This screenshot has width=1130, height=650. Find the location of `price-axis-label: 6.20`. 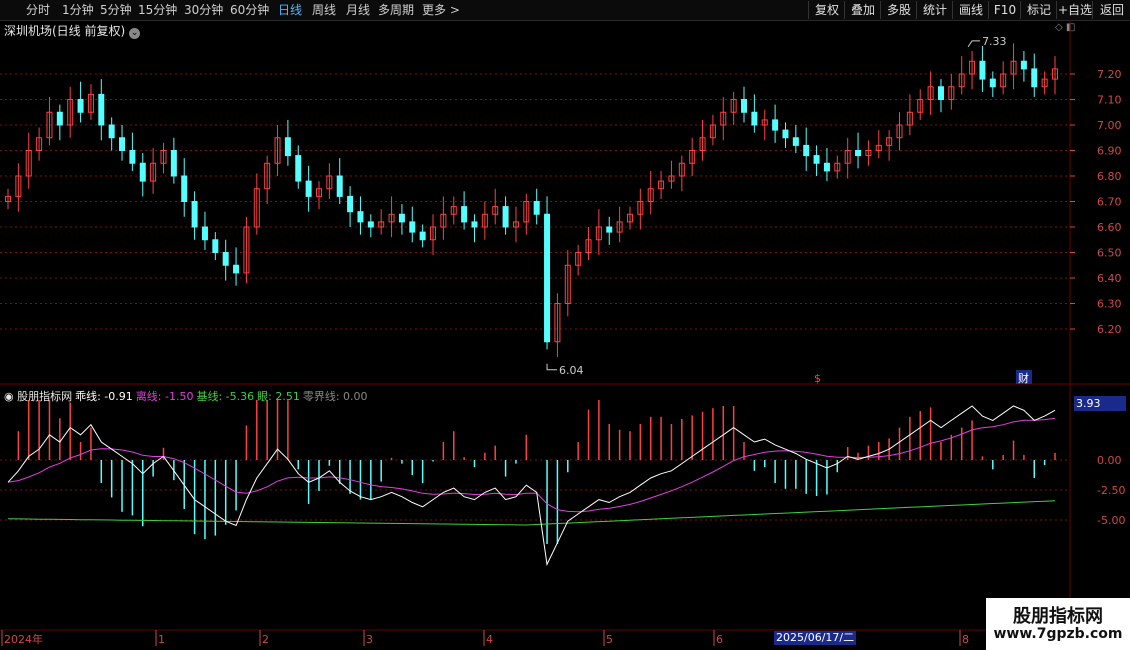

price-axis-label: 6.20 is located at coordinates (1109, 329).